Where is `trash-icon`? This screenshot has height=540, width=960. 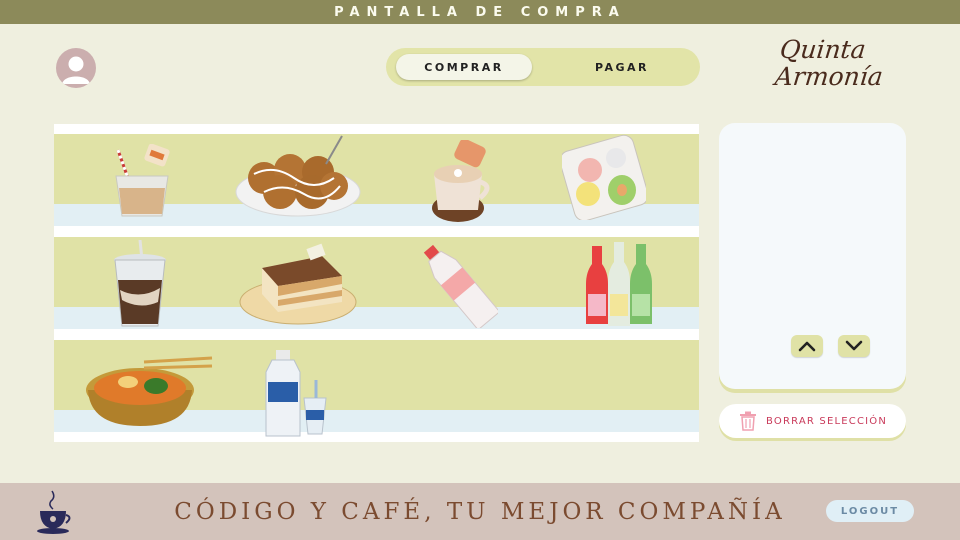
trash-icon is located at coordinates (748, 421).